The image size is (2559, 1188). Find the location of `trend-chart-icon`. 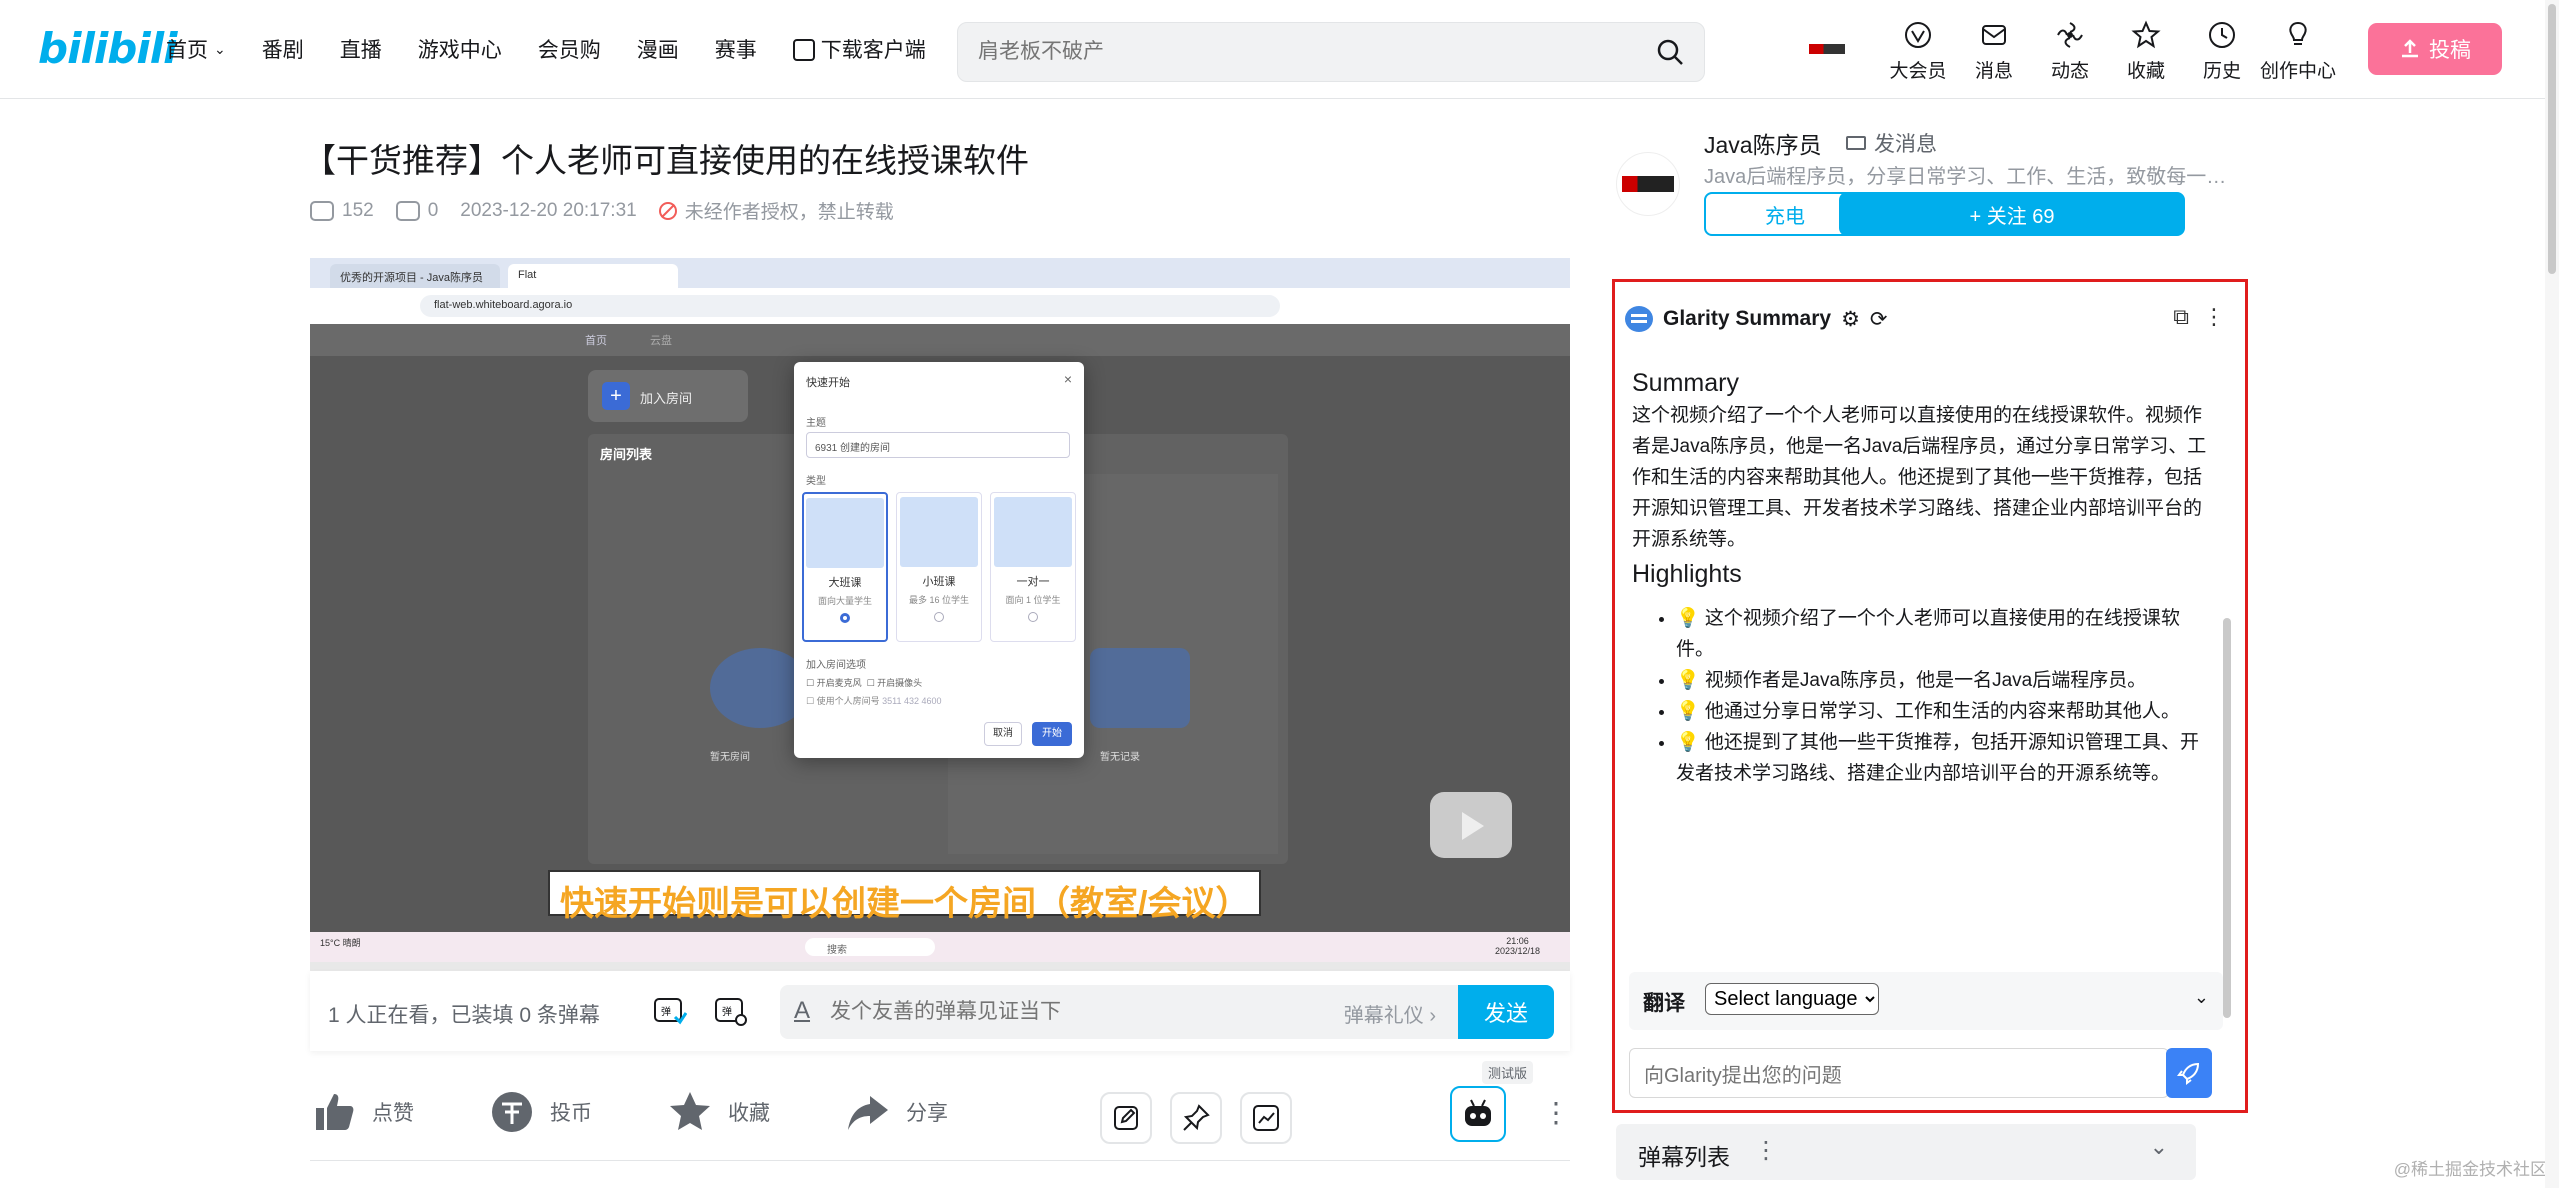

trend-chart-icon is located at coordinates (1266, 1118).